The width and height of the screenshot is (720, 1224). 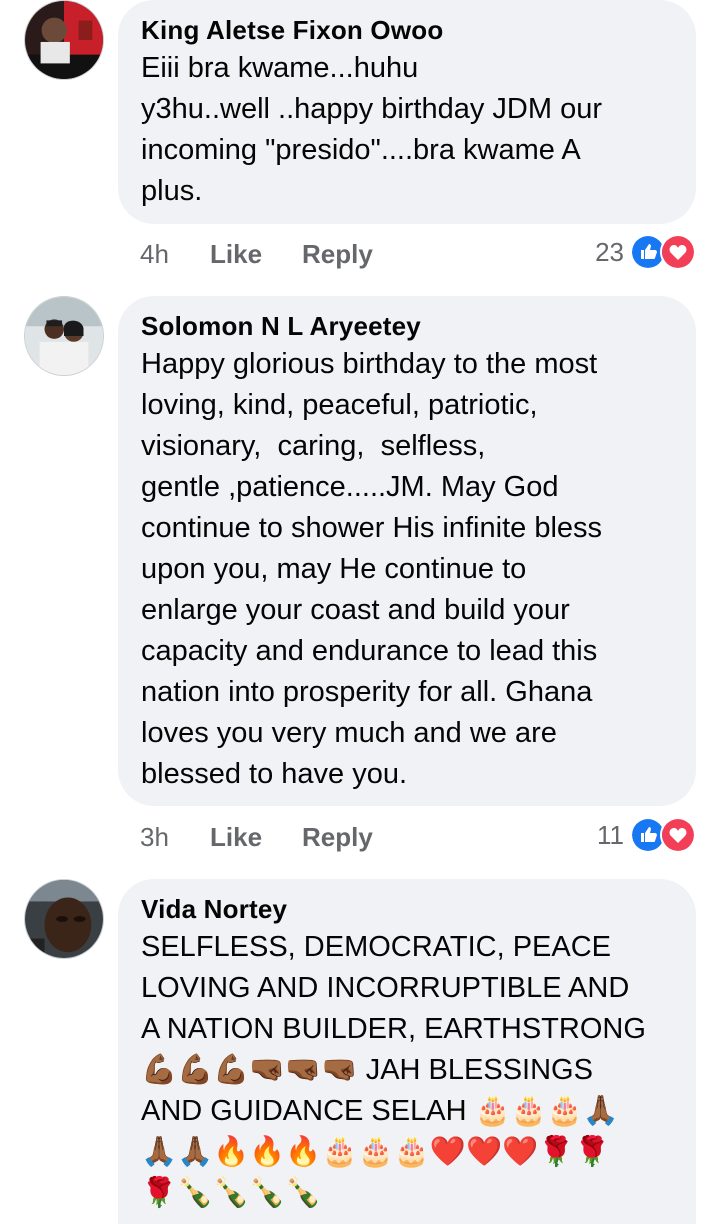 I want to click on comment-author: Solomon N L Aryeetey, so click(x=407, y=326).